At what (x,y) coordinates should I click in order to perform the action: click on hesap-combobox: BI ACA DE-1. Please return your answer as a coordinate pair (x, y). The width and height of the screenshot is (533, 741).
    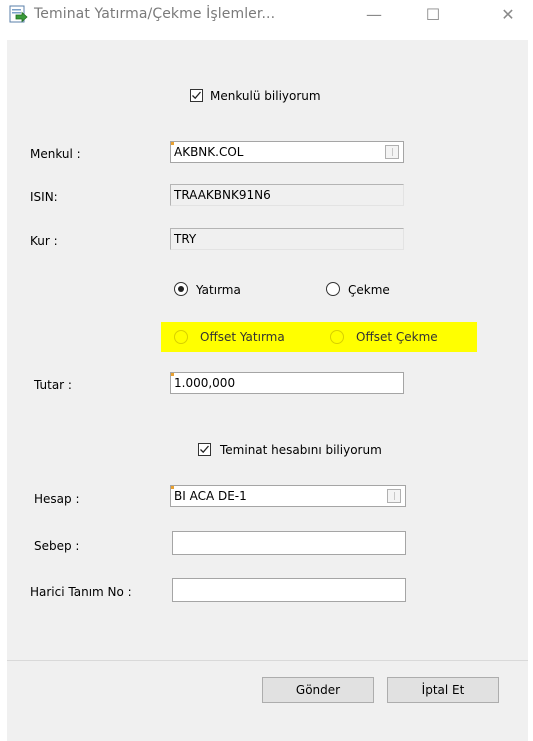
    Looking at the image, I should click on (288, 496).